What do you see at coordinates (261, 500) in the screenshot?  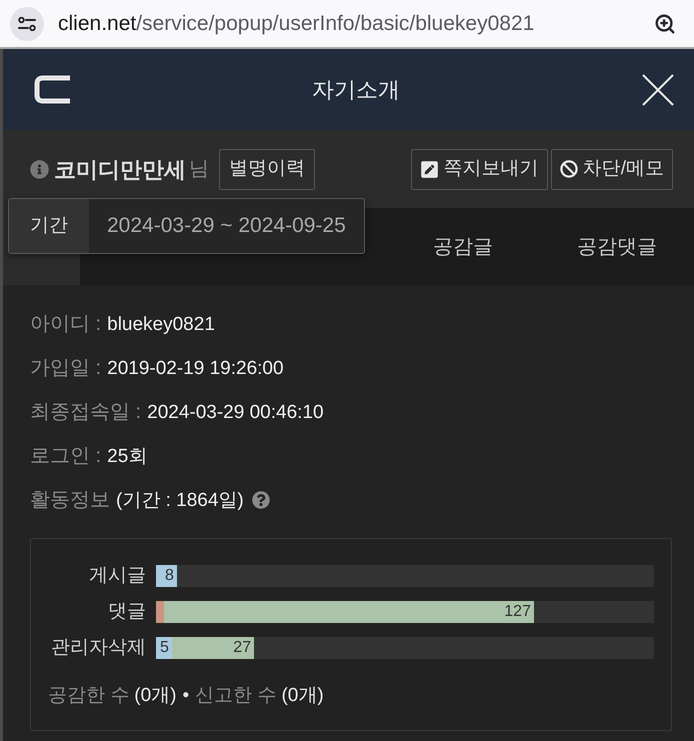 I see `help-icon` at bounding box center [261, 500].